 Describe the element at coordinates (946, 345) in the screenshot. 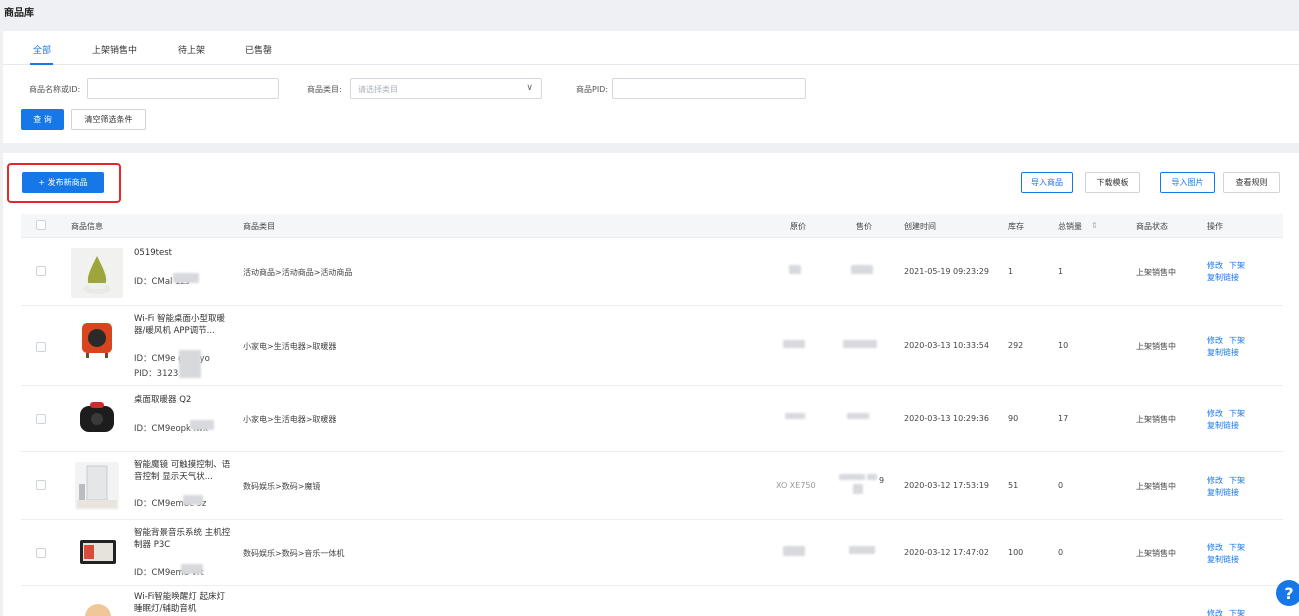

I see `created-time: 2020-03-13 10:33:54` at that location.